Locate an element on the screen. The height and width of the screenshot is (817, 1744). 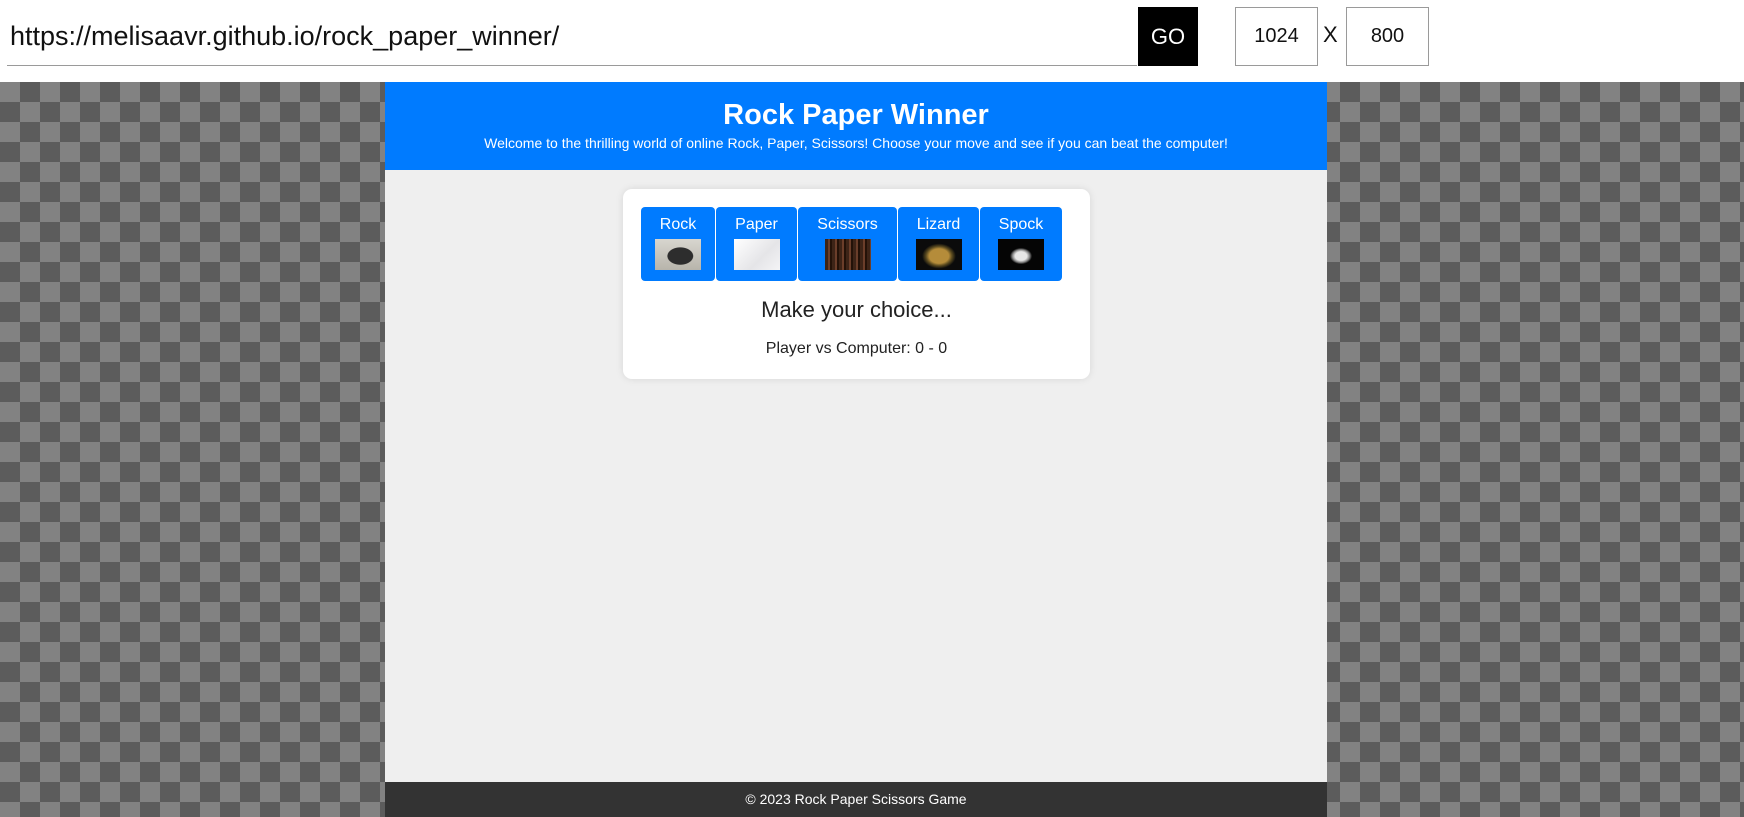
rock-image is located at coordinates (678, 254).